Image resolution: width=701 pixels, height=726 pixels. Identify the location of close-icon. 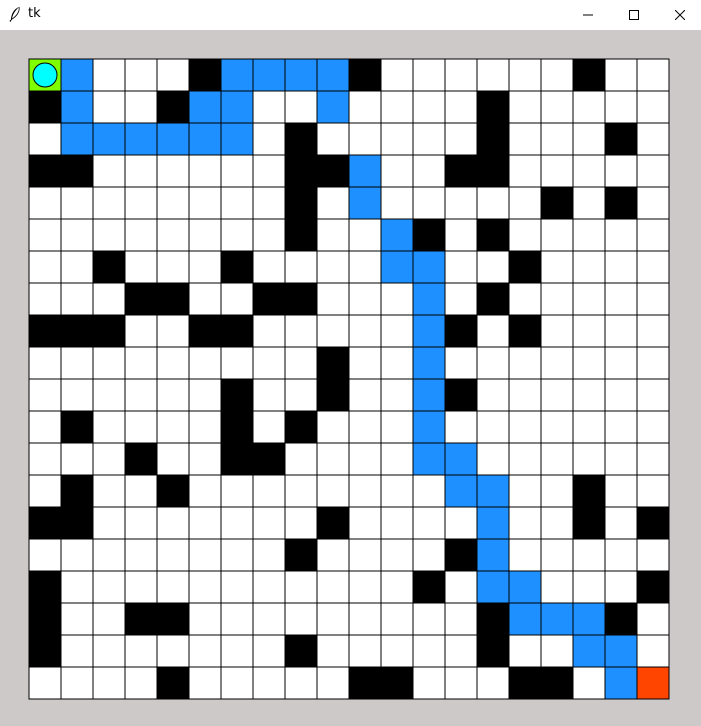
(680, 14).